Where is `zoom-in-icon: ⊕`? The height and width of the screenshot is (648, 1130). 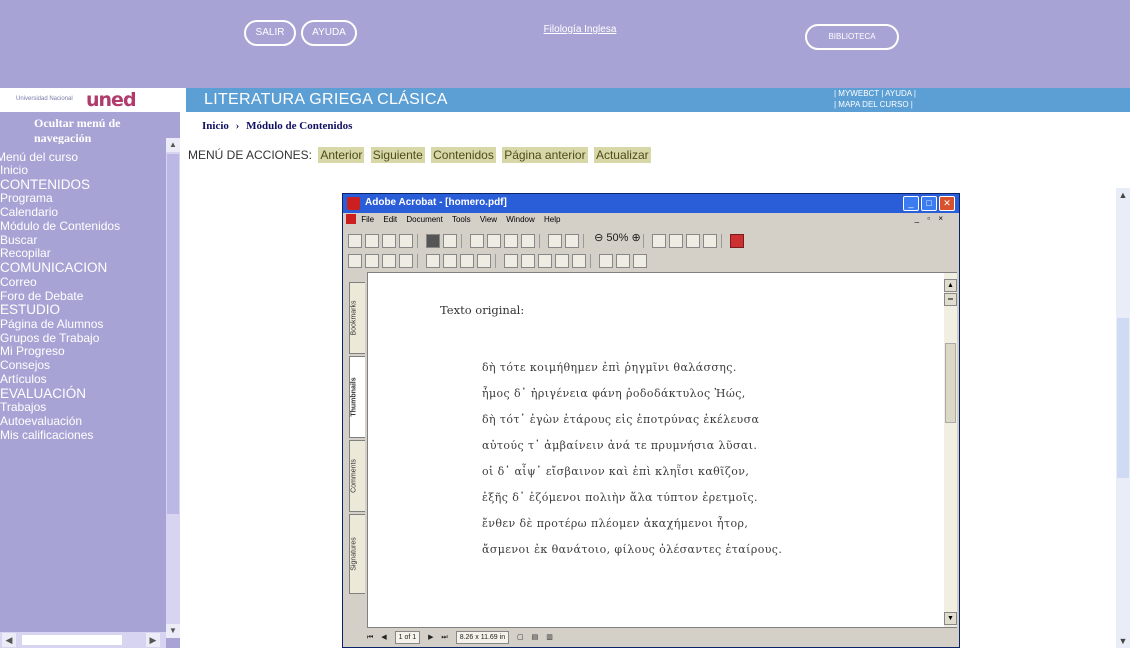 zoom-in-icon: ⊕ is located at coordinates (635, 238).